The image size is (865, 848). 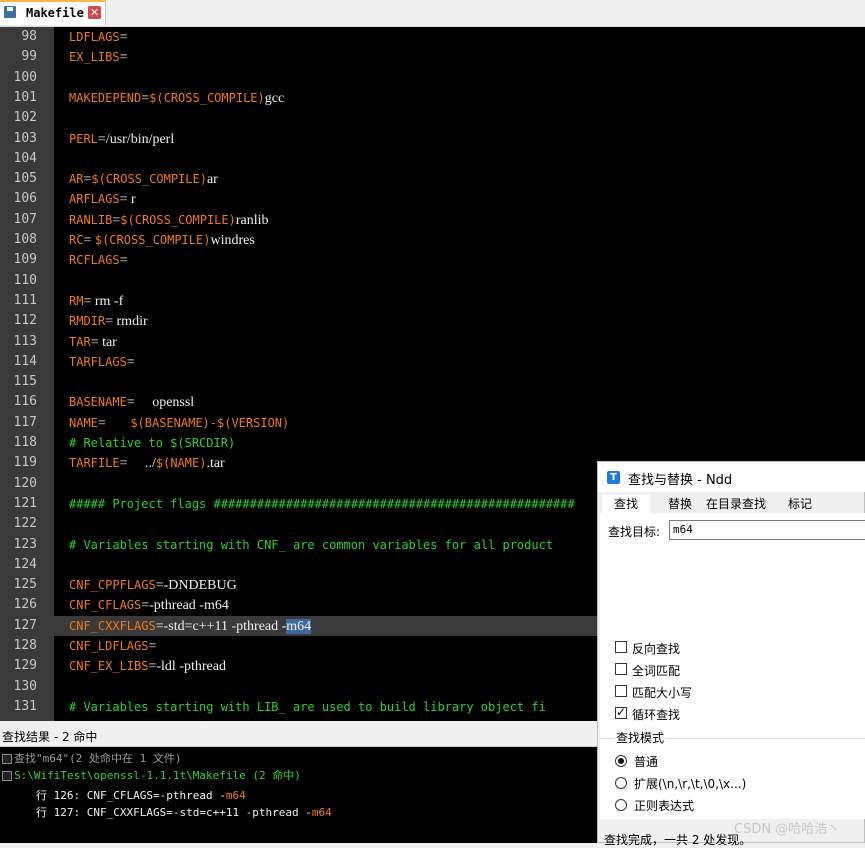 What do you see at coordinates (432, 362) in the screenshot?
I see `code-line: 114 TARFLAGS=` at bounding box center [432, 362].